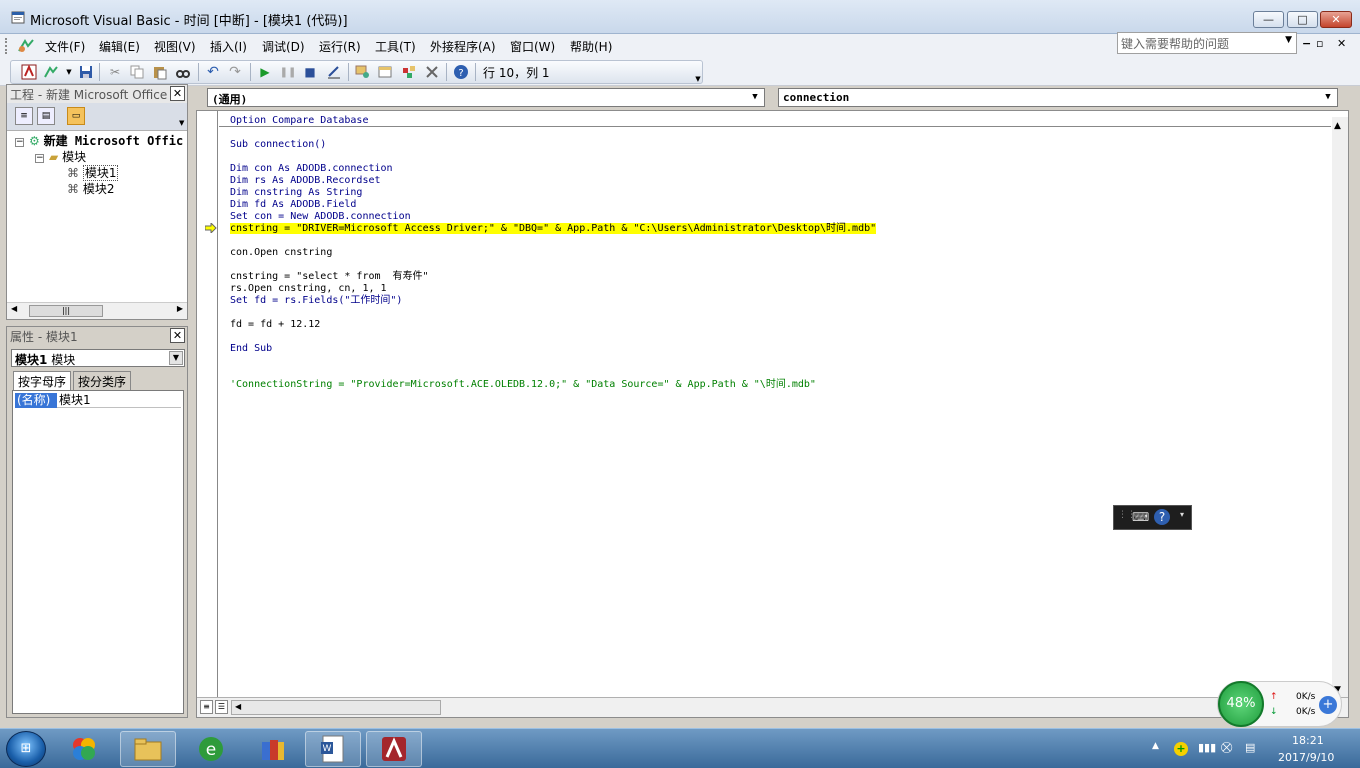 The image size is (1360, 768). What do you see at coordinates (26, 749) in the screenshot?
I see `start-button: ⊞` at bounding box center [26, 749].